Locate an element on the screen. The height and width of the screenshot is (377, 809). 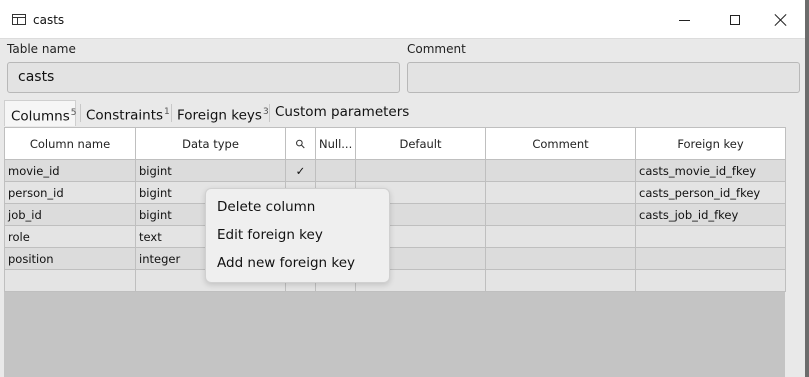
column-name-cell: movie_id is located at coordinates (70, 170).